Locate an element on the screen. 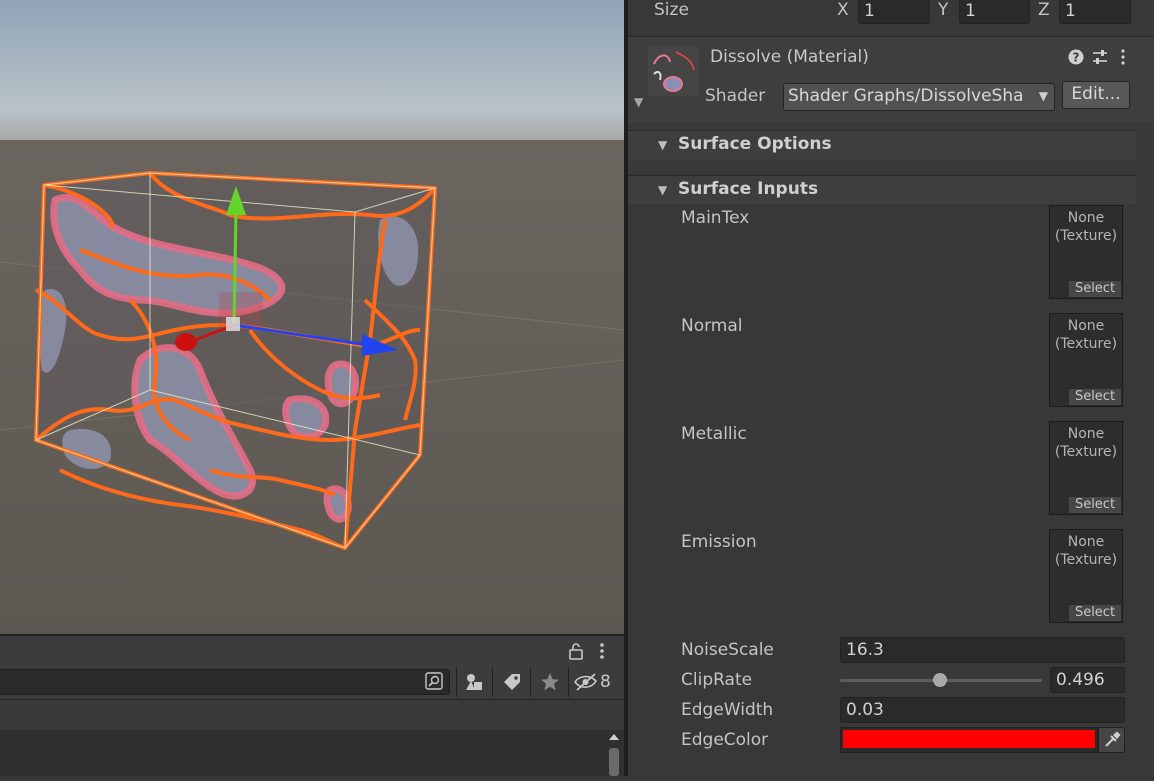 This screenshot has width=1154, height=781. size-z-field: 1 is located at coordinates (1095, 12).